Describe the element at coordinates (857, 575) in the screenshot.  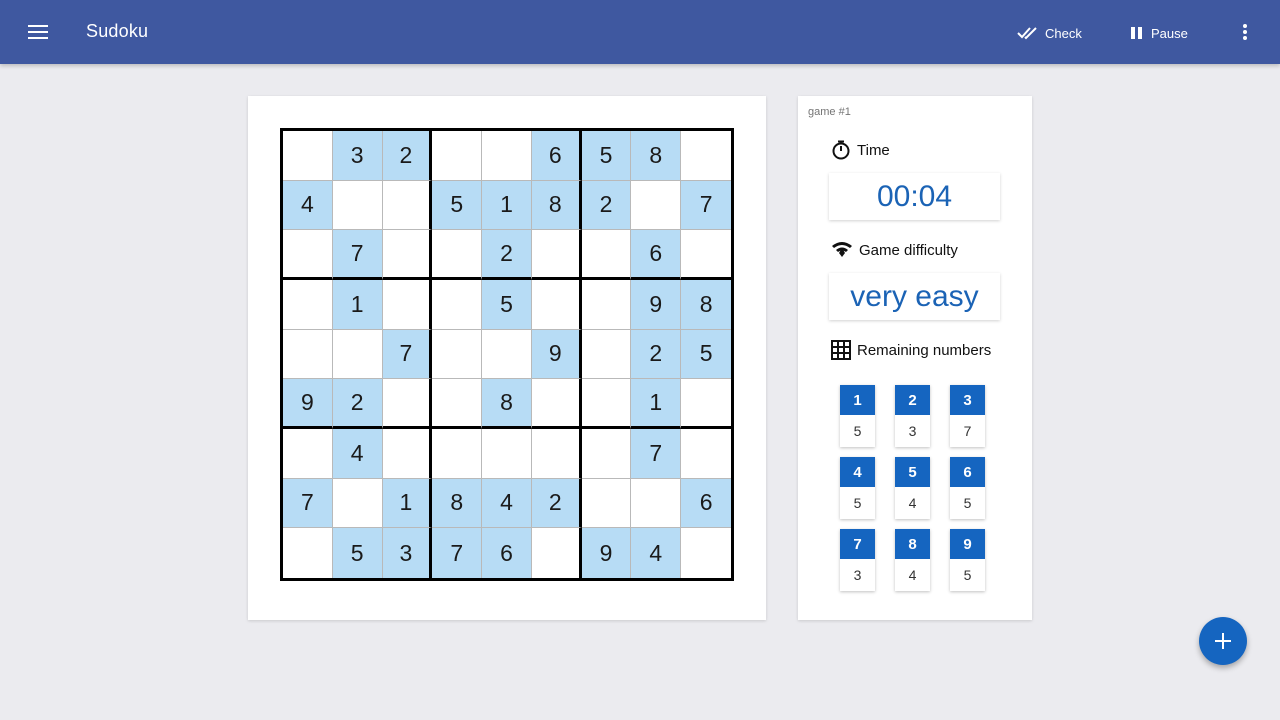
I see `remaining-count: 3` at that location.